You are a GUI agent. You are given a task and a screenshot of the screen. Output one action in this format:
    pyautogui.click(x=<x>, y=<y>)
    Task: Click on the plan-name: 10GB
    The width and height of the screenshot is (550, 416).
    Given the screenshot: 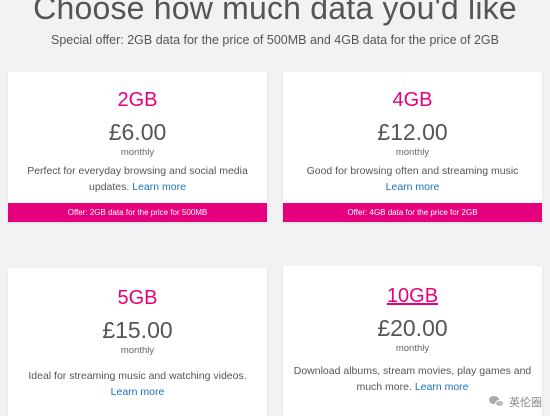 What is the action you would take?
    pyautogui.click(x=412, y=296)
    